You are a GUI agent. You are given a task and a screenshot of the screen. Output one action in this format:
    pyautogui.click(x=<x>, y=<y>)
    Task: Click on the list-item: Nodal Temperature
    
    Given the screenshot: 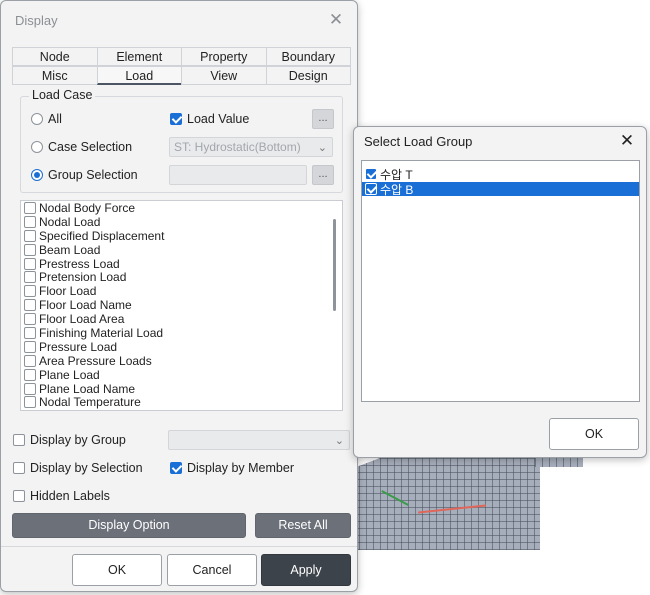 What is the action you would take?
    pyautogui.click(x=181, y=402)
    